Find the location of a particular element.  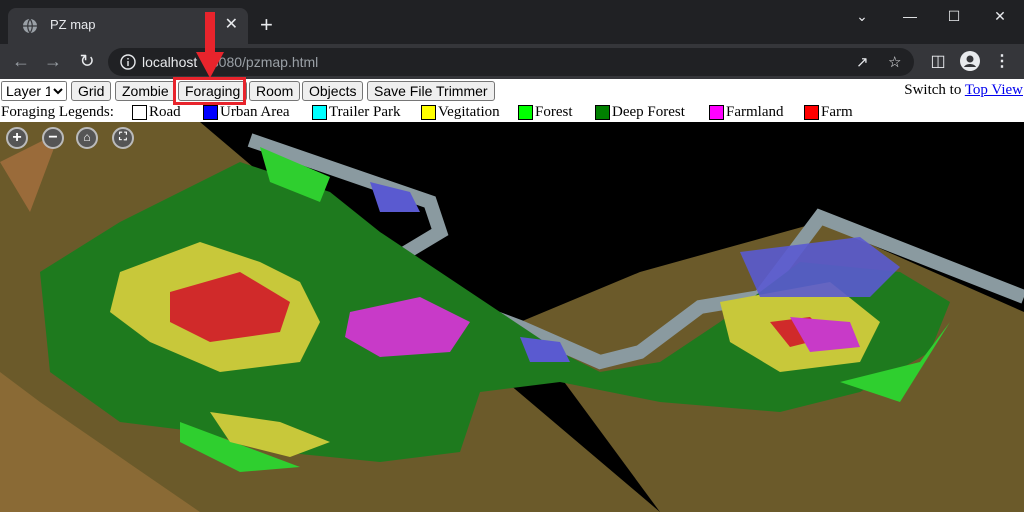

back-arrow-icon: ← is located at coordinates (21, 61).